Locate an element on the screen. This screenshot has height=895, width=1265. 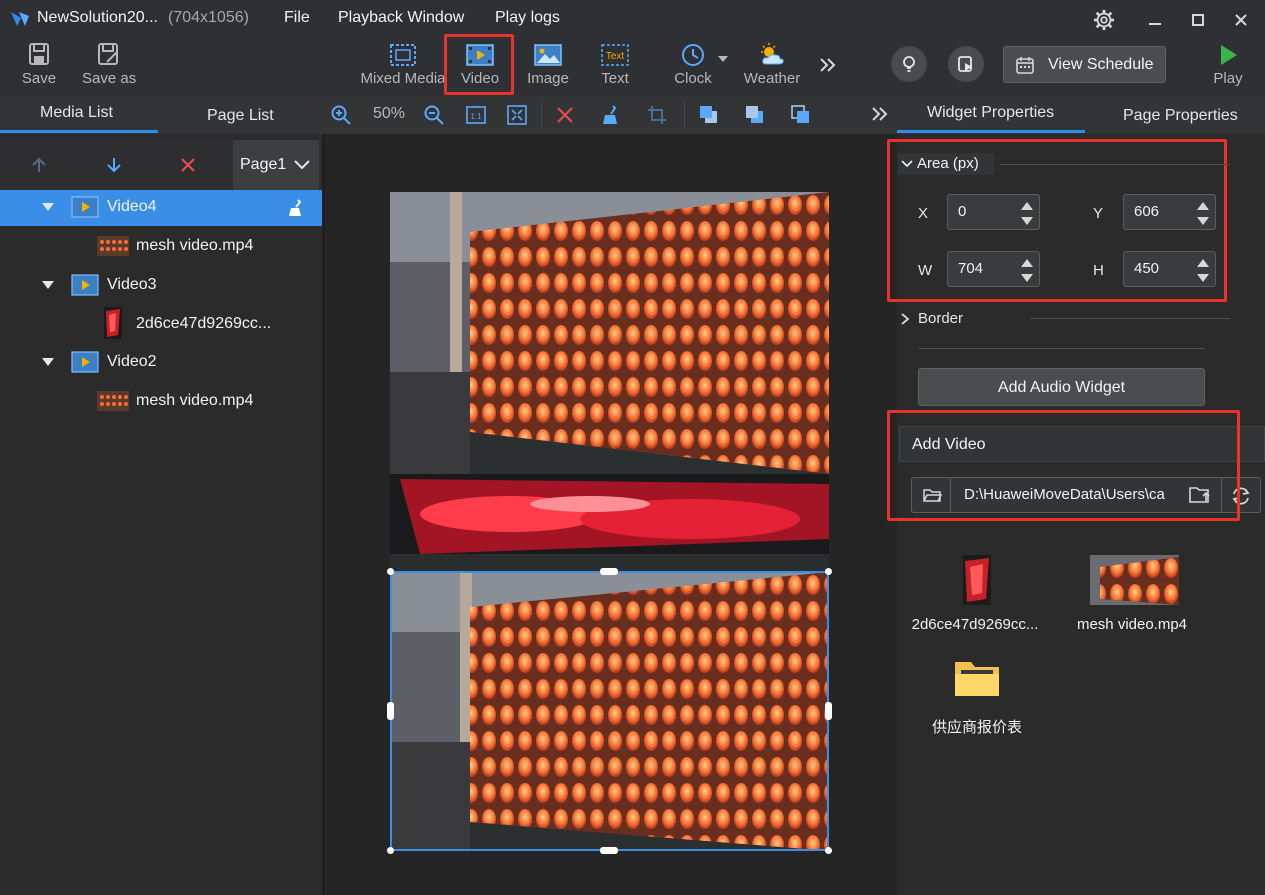
minimize-icon is located at coordinates (1155, 20).